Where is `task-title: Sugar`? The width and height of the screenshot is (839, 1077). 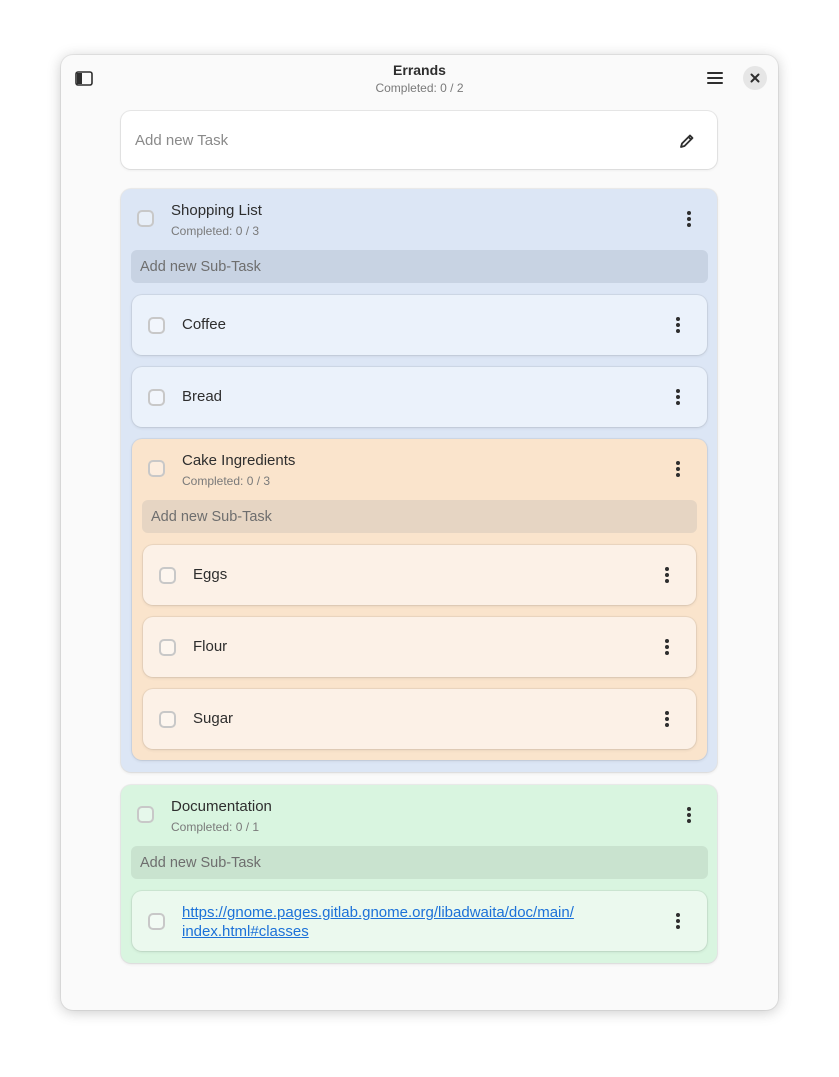 task-title: Sugar is located at coordinates (213, 718).